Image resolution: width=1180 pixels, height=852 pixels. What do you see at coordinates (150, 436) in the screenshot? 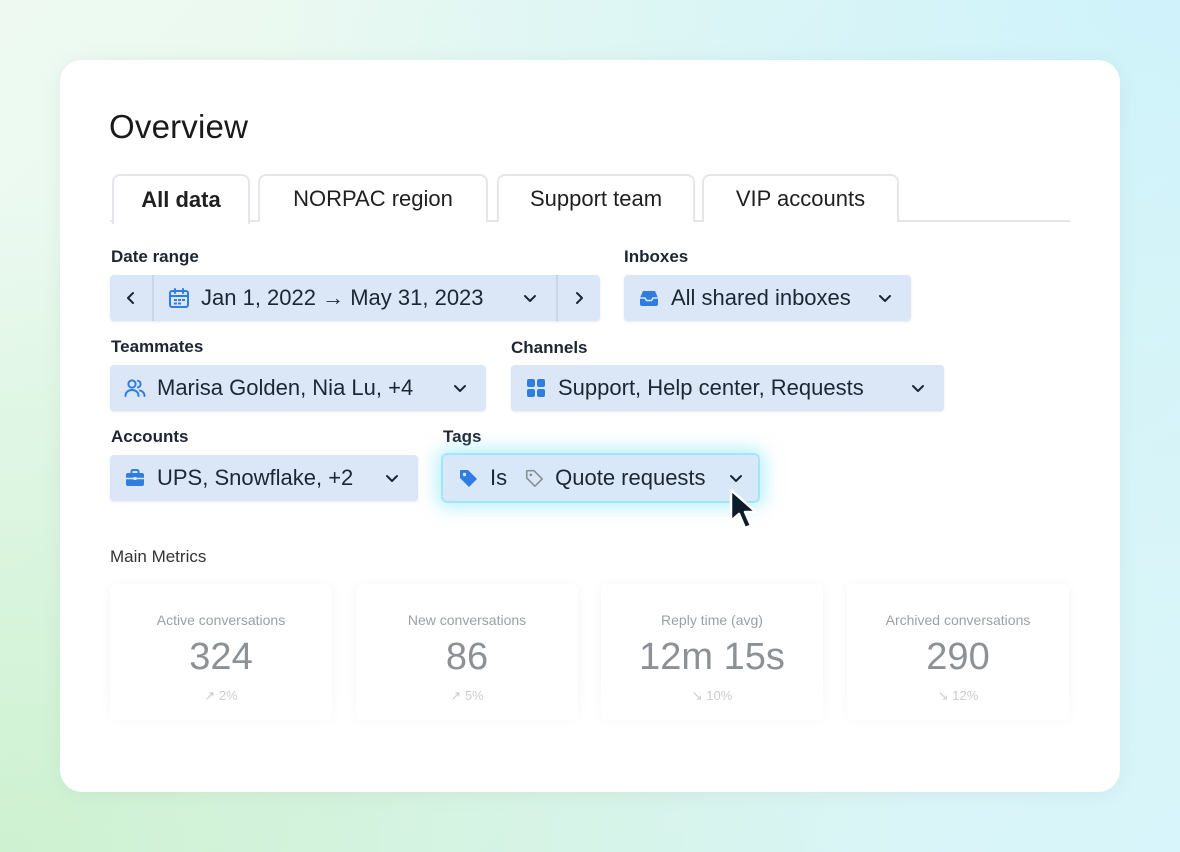
I see `accounts-label: Accounts` at bounding box center [150, 436].